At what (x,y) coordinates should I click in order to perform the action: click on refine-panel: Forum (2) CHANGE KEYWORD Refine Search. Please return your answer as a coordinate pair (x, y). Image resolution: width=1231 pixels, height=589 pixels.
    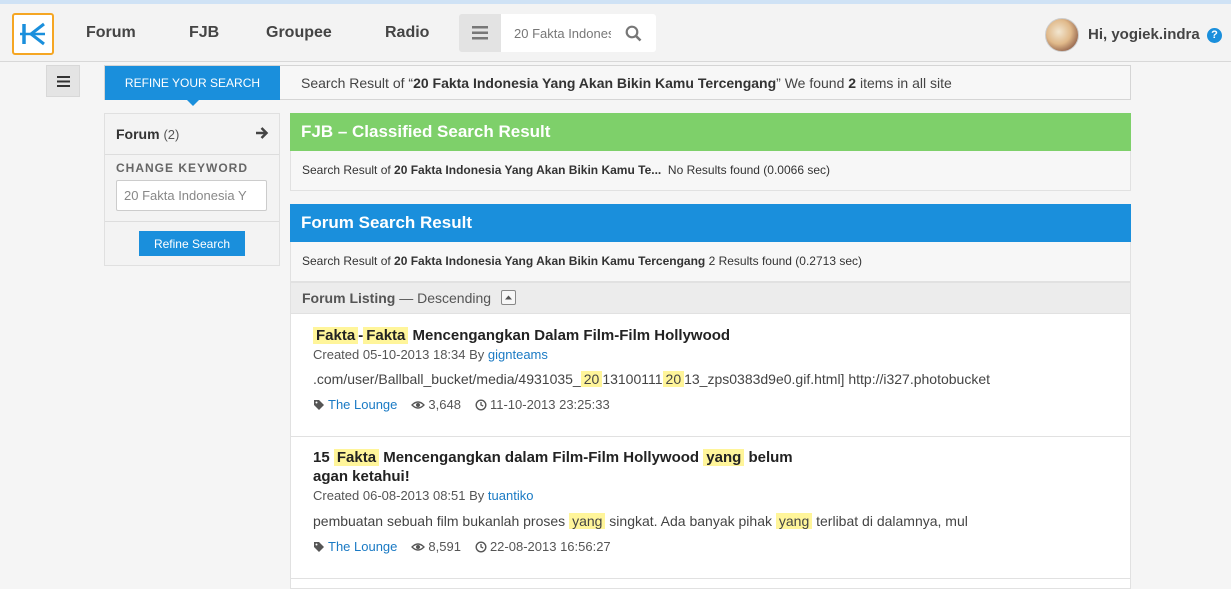
    Looking at the image, I should click on (192, 189).